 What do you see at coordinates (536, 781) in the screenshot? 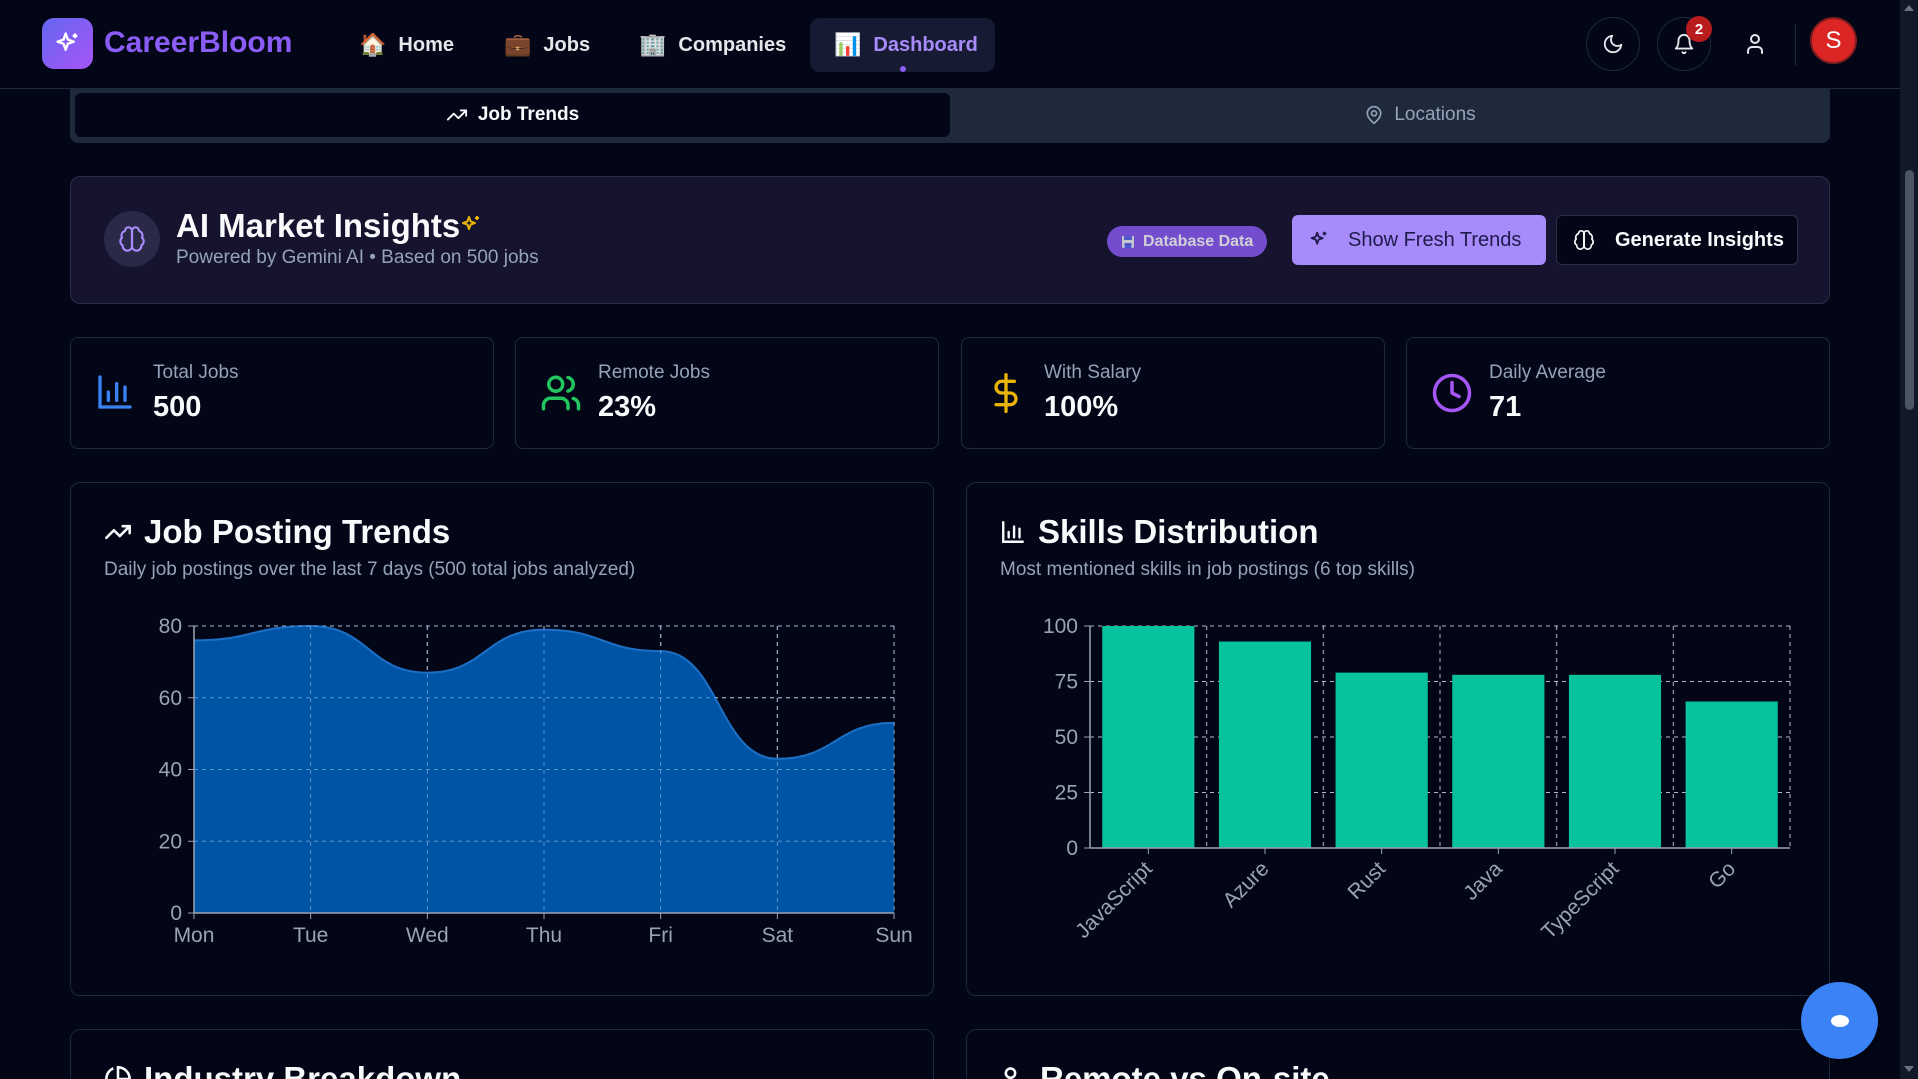
I see `job-trends-area-chart: 0 20 40 60 80 Mon Tue Wed Thu Fri Sat Sun` at bounding box center [536, 781].